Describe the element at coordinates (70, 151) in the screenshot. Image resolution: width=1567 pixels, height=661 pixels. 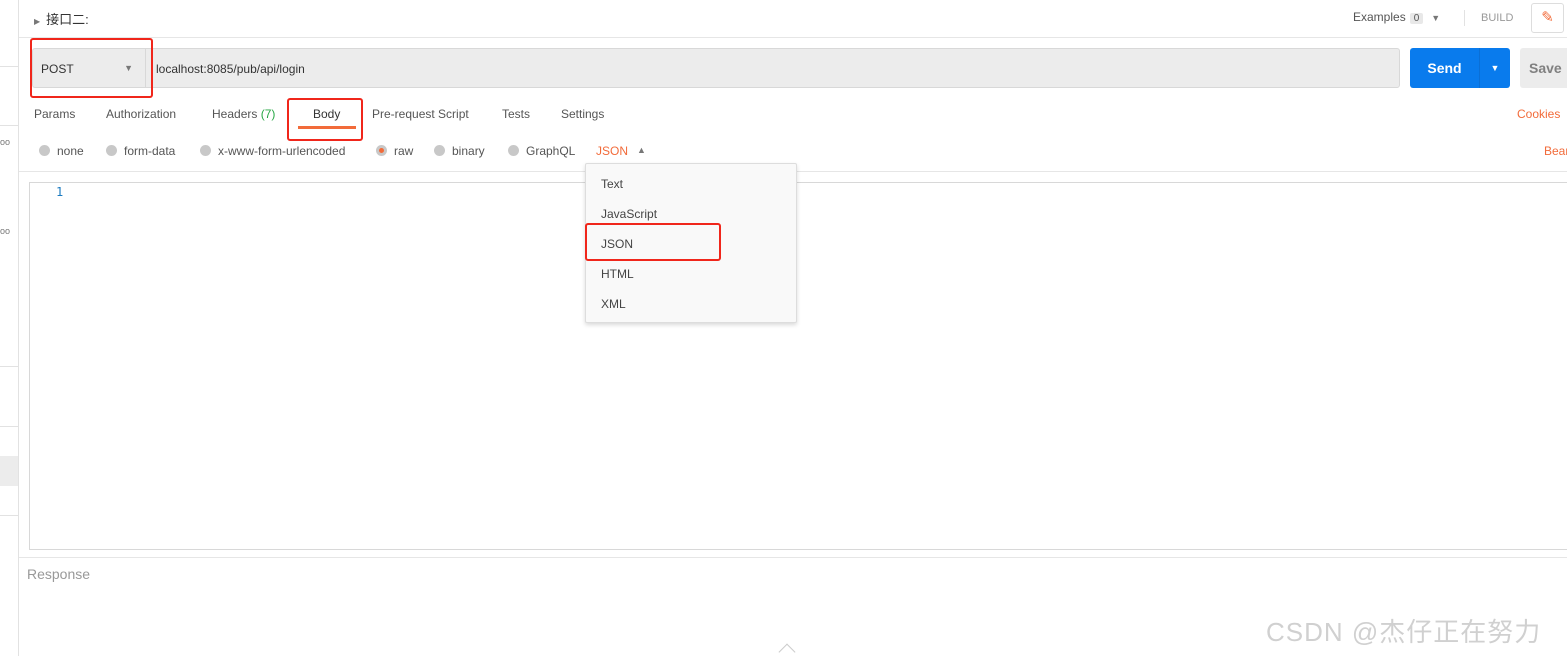
I see `radio-label: none` at that location.